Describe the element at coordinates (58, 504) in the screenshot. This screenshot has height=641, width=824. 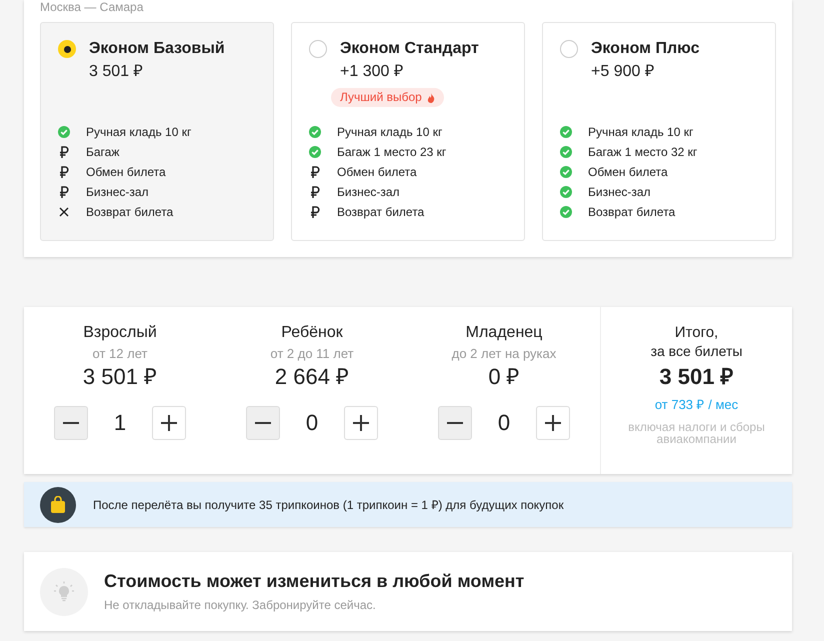
I see `bag-icon` at that location.